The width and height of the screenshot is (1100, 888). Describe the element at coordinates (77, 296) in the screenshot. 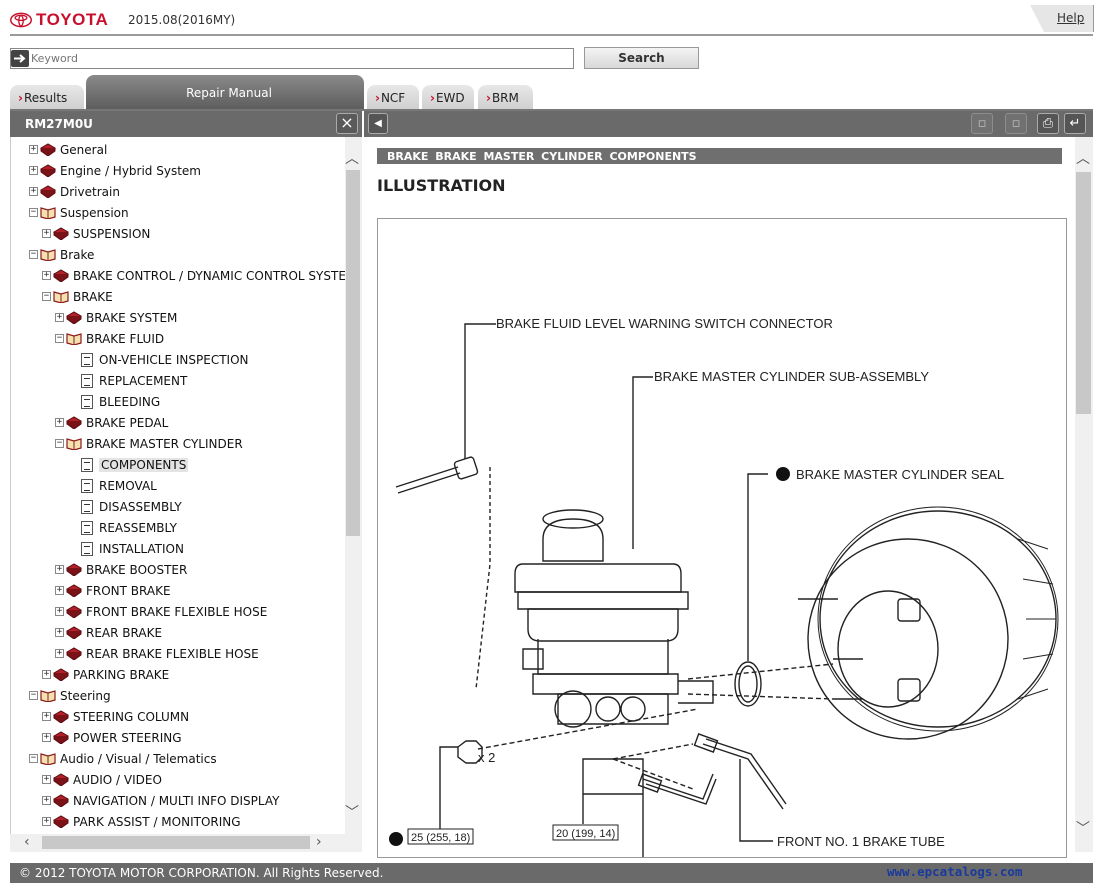

I see `tree-item: − BRAKE` at that location.